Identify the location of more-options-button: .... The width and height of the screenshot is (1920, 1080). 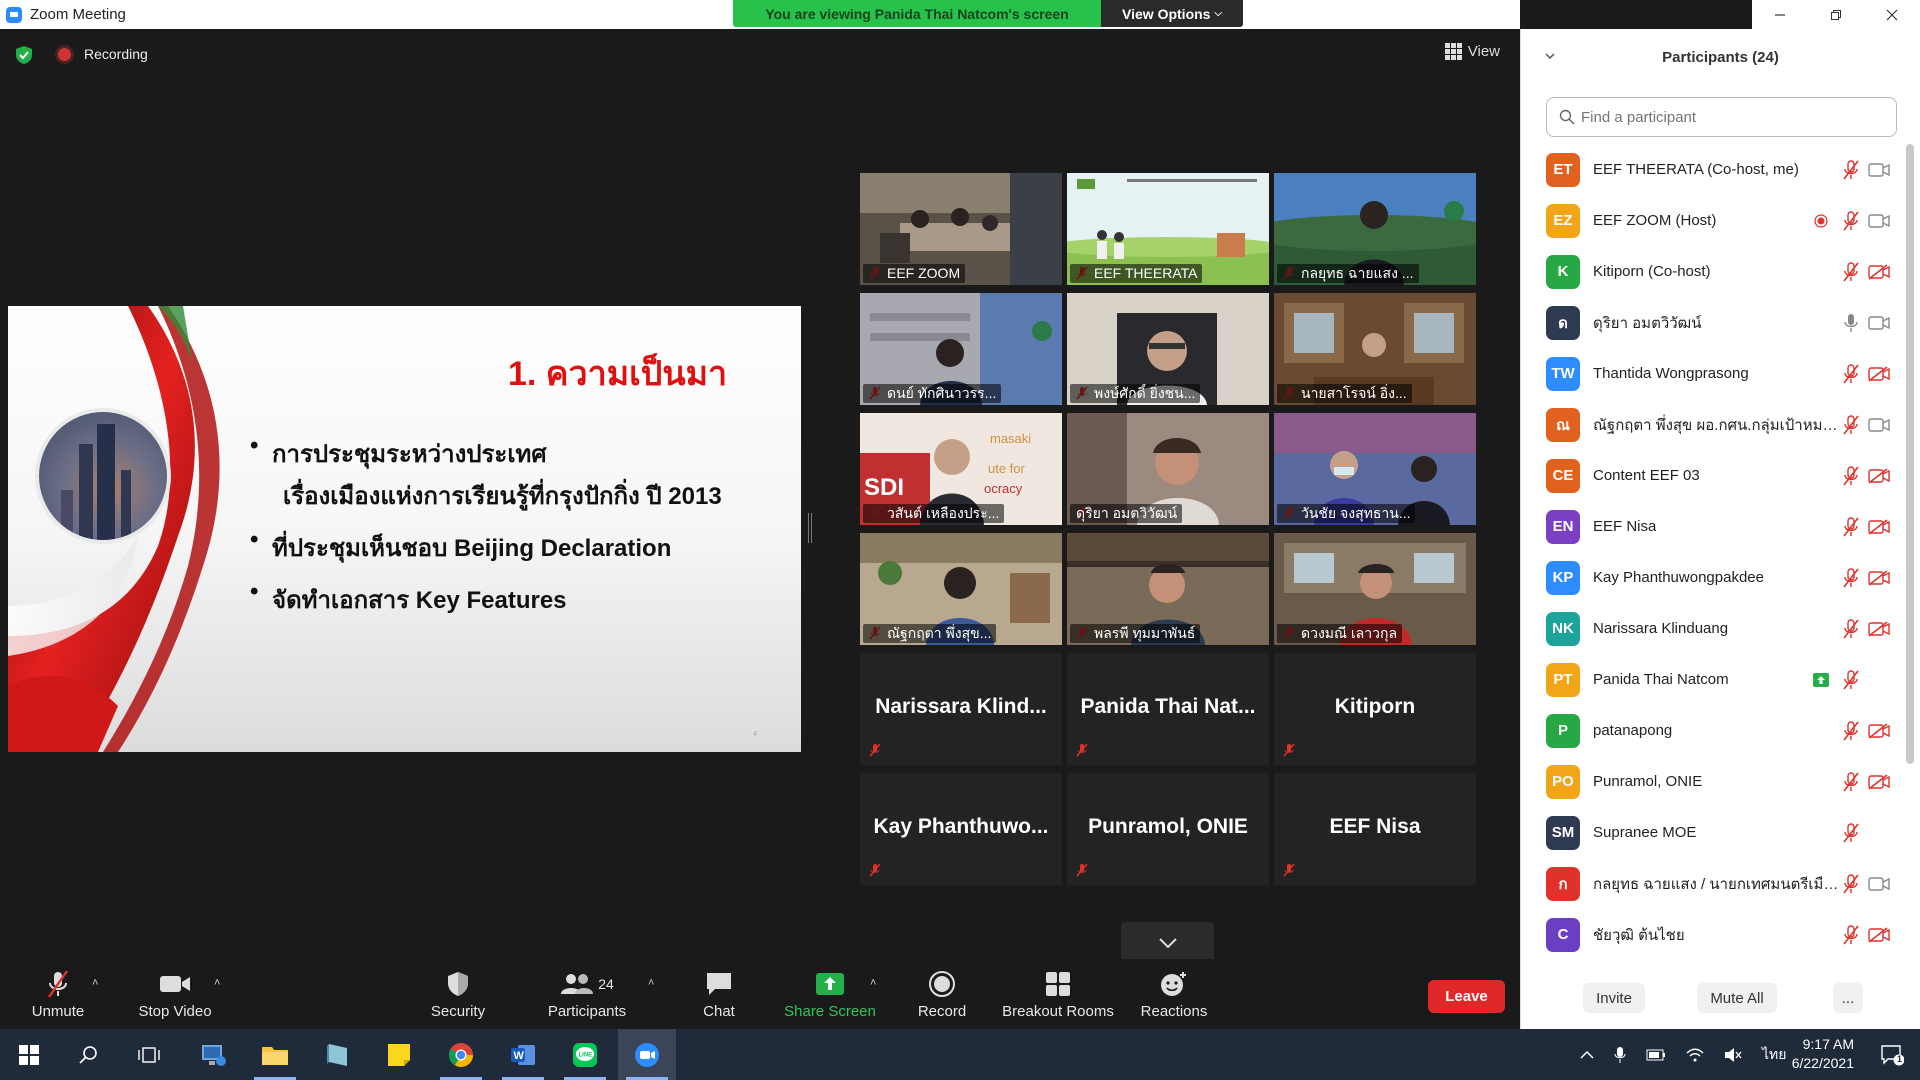
(1848, 998).